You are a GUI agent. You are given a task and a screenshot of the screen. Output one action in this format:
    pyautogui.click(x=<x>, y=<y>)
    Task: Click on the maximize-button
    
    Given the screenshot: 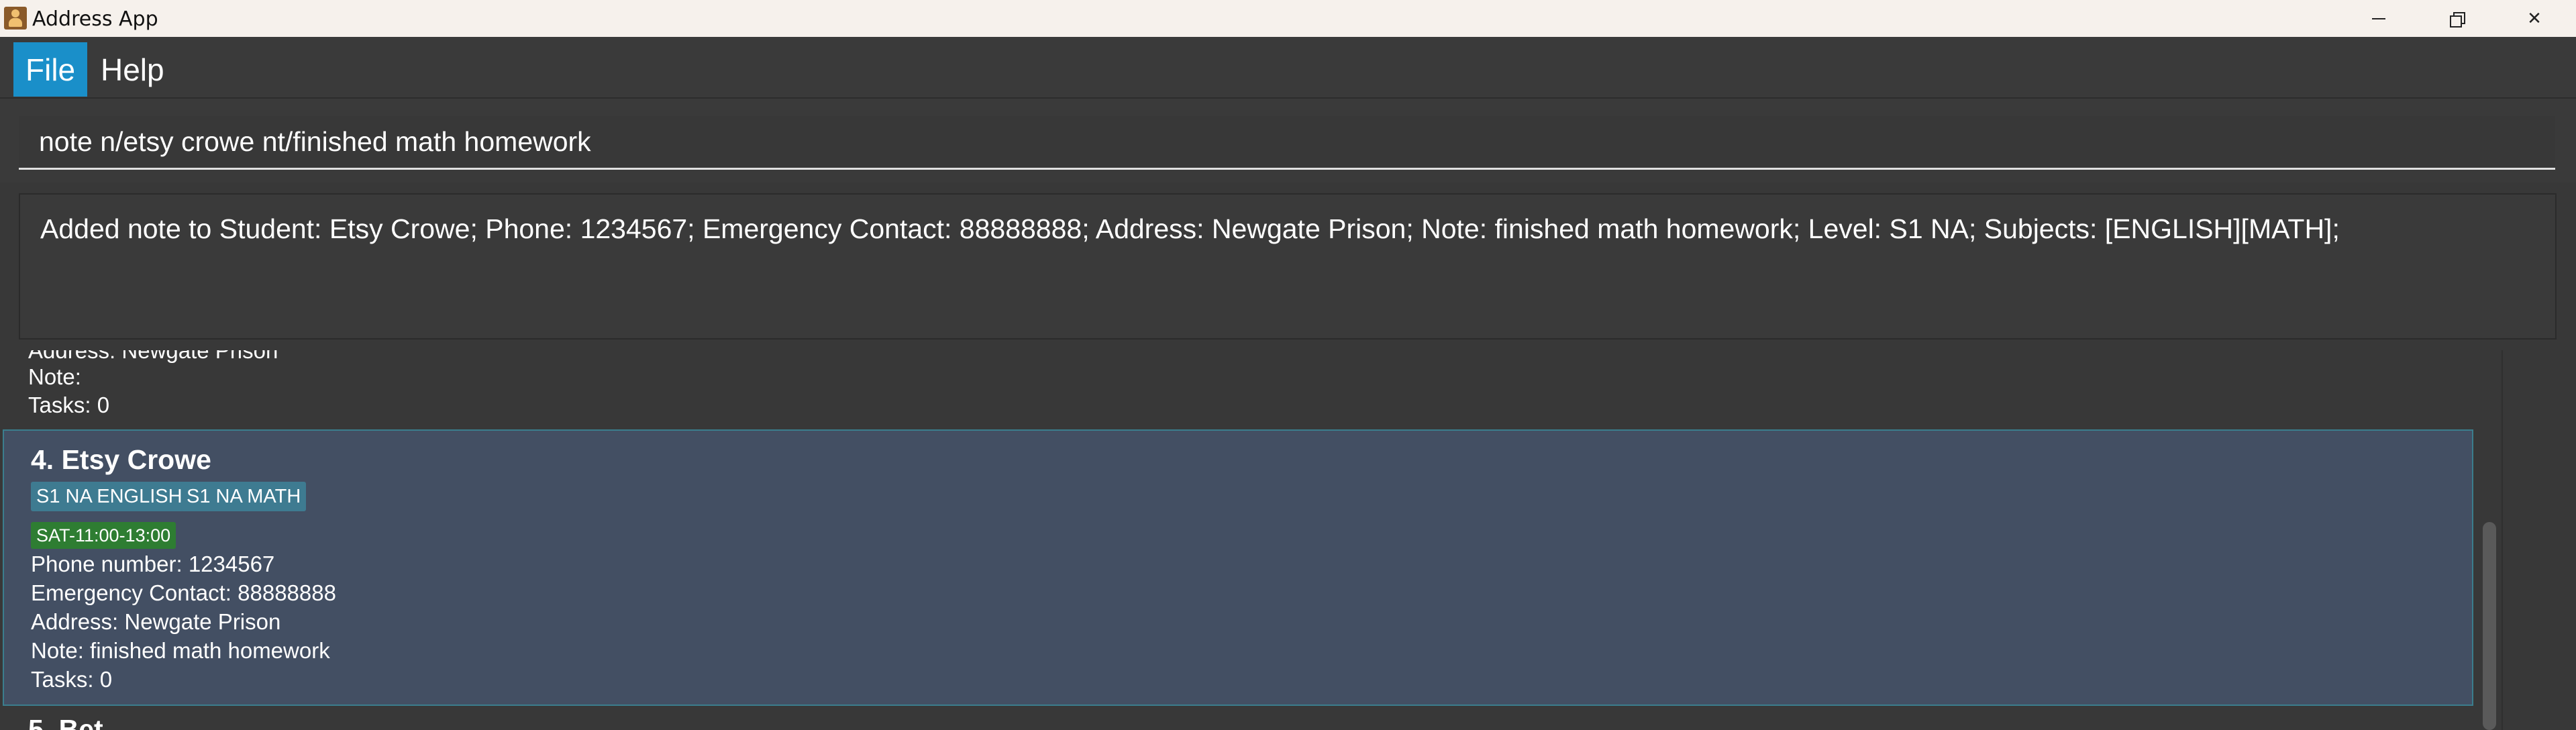 What is the action you would take?
    pyautogui.click(x=2456, y=18)
    